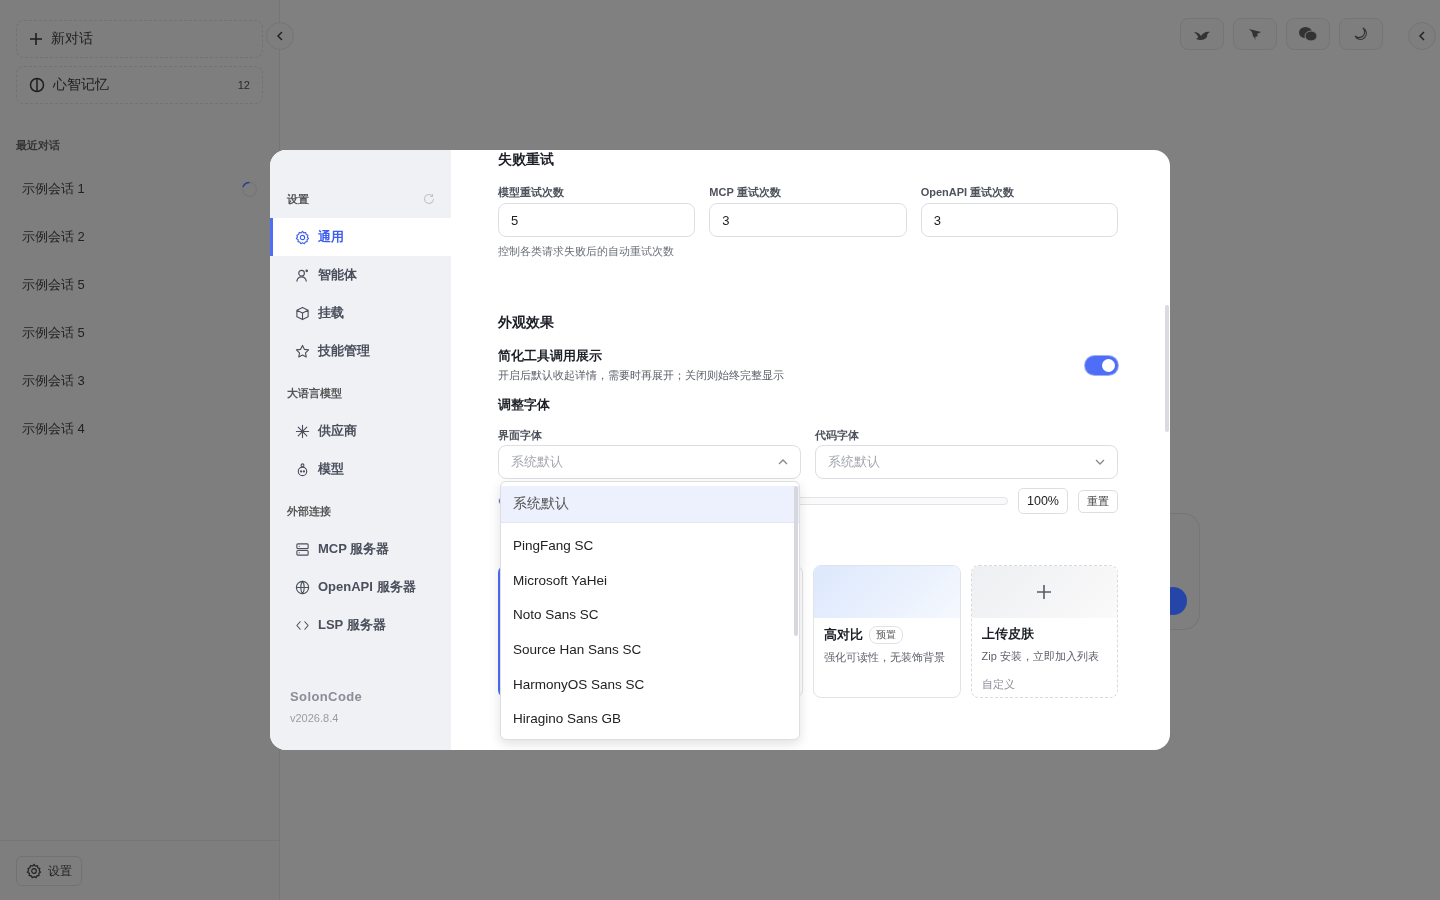  Describe the element at coordinates (1040, 656) in the screenshot. I see `theme-description: Zip 安装，立即加入列表` at that location.